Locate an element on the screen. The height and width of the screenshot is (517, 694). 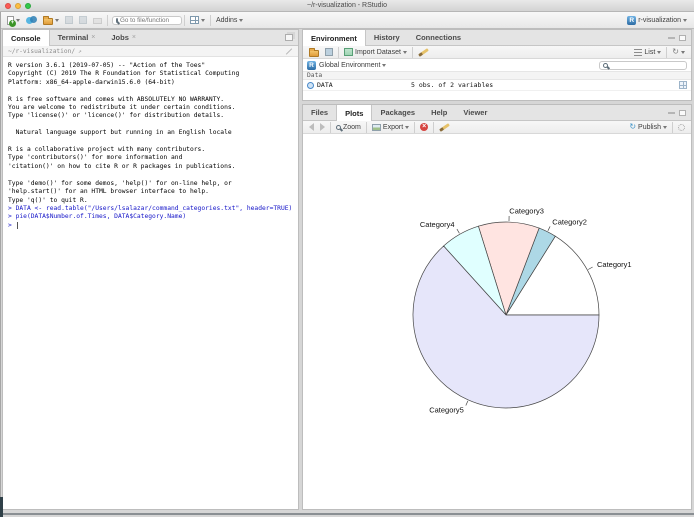
open-folder-icon is located at coordinates (314, 52).